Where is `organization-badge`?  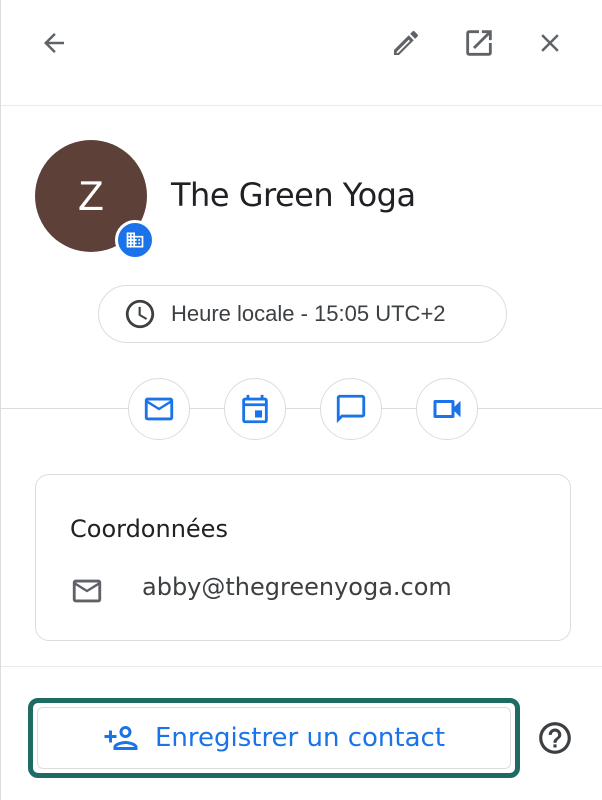
organization-badge is located at coordinates (135, 240).